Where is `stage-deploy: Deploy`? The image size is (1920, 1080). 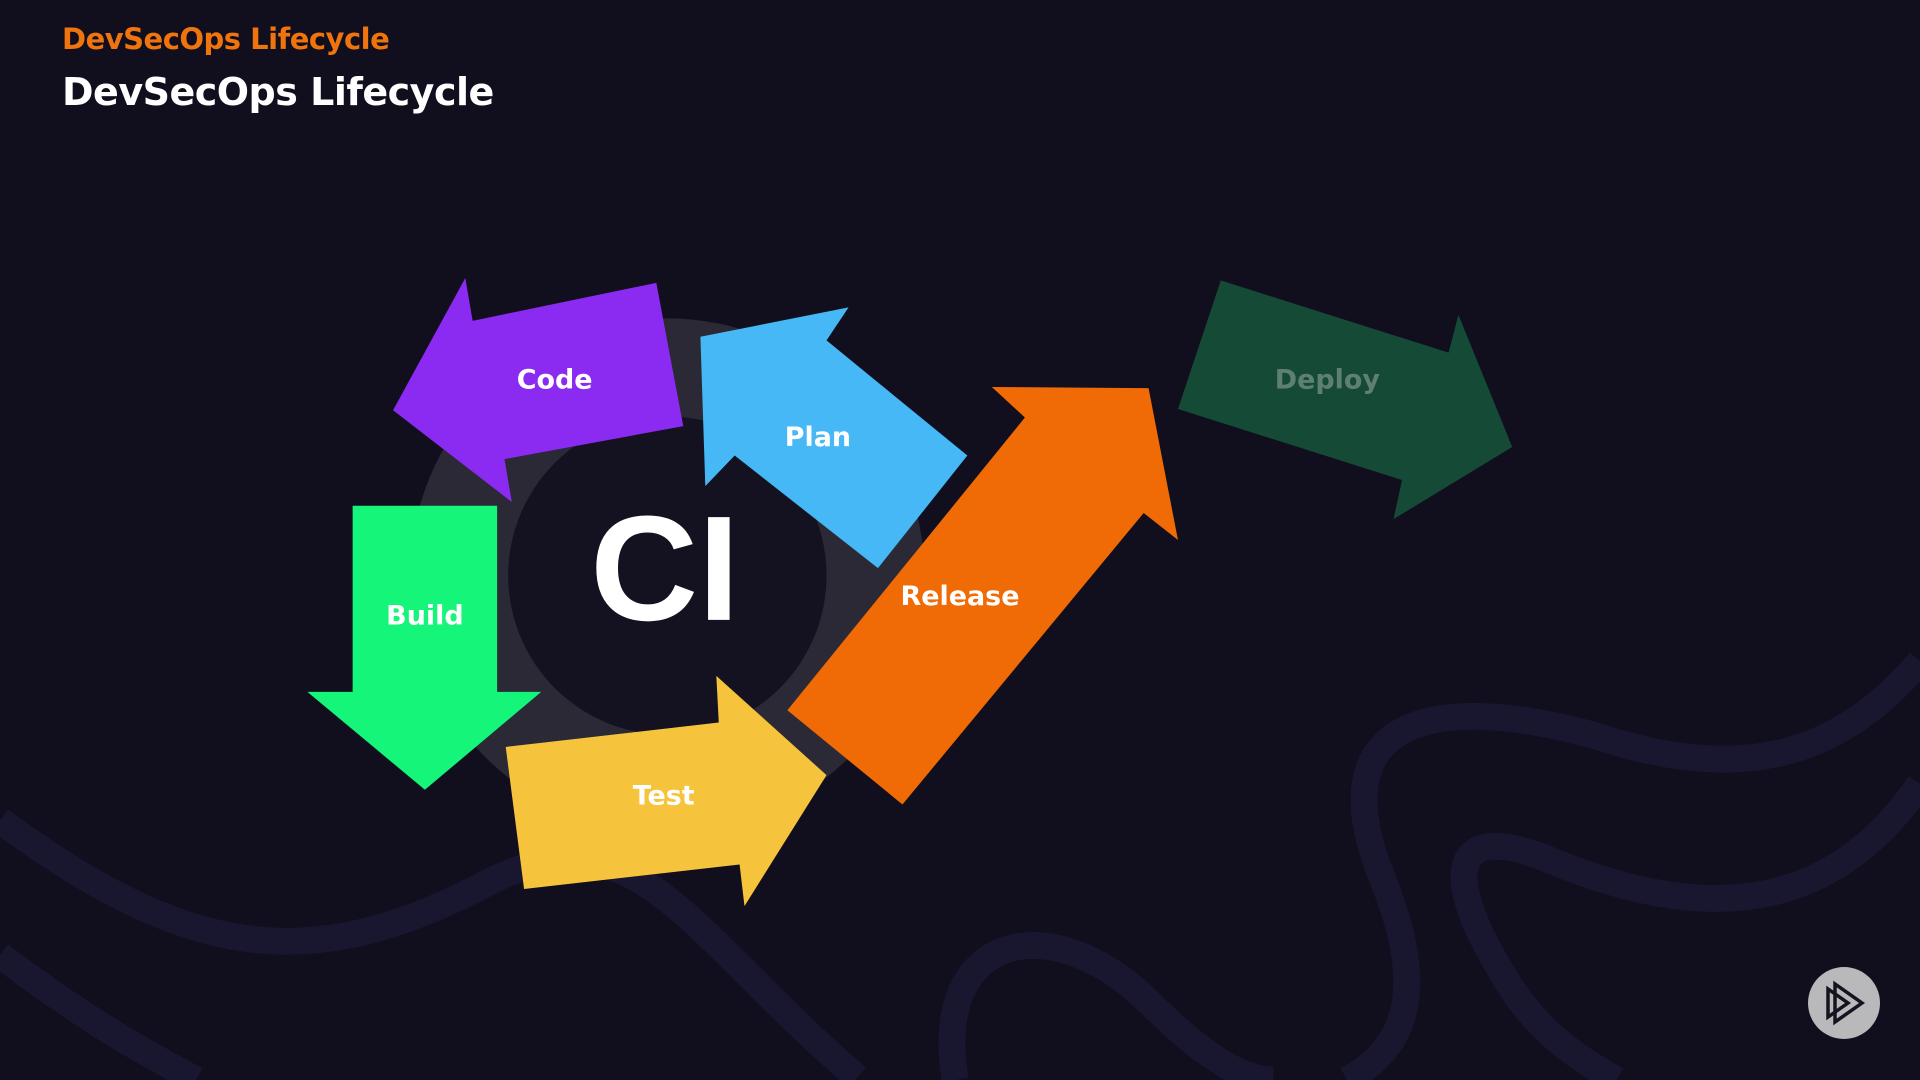
stage-deploy: Deploy is located at coordinates (1345, 400).